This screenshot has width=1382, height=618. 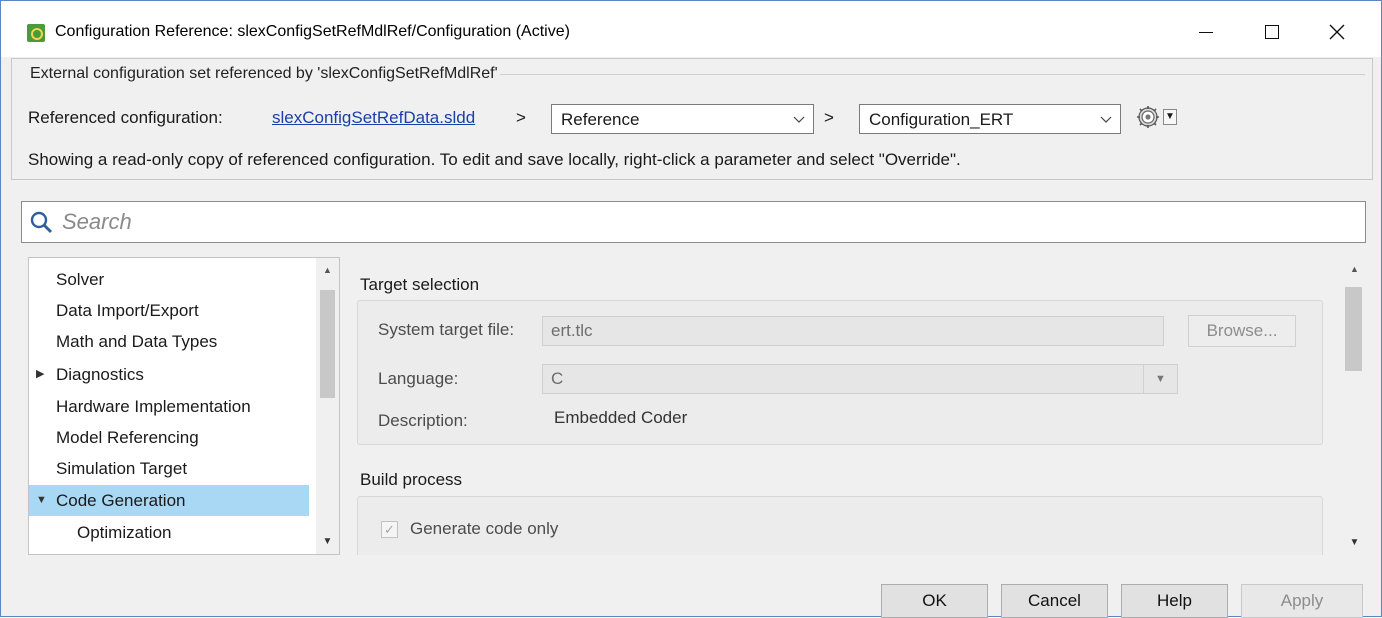 I want to click on tree-item-data-import-export: Data Import/Export, so click(x=169, y=310).